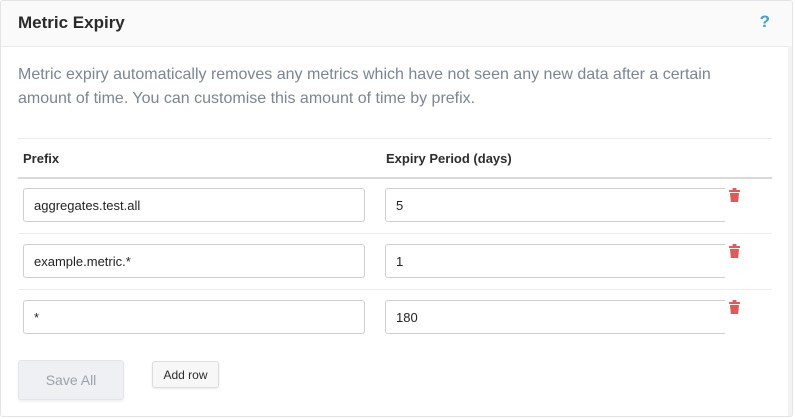 The image size is (795, 419). I want to click on add-row-button: Add row, so click(185, 374).